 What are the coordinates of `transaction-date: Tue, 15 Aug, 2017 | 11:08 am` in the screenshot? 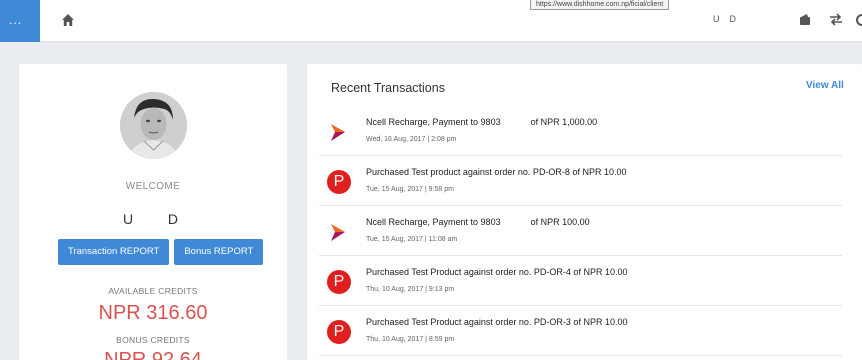 It's located at (412, 239).